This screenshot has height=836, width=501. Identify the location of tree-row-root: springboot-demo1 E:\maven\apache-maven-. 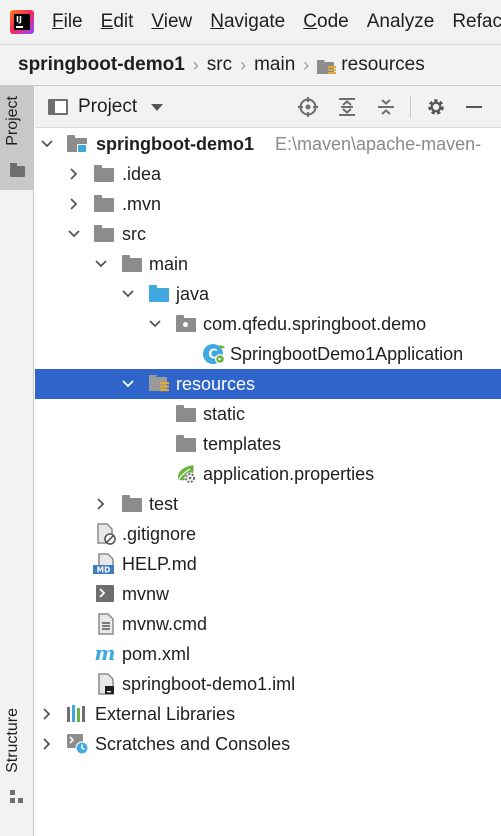
(268, 144).